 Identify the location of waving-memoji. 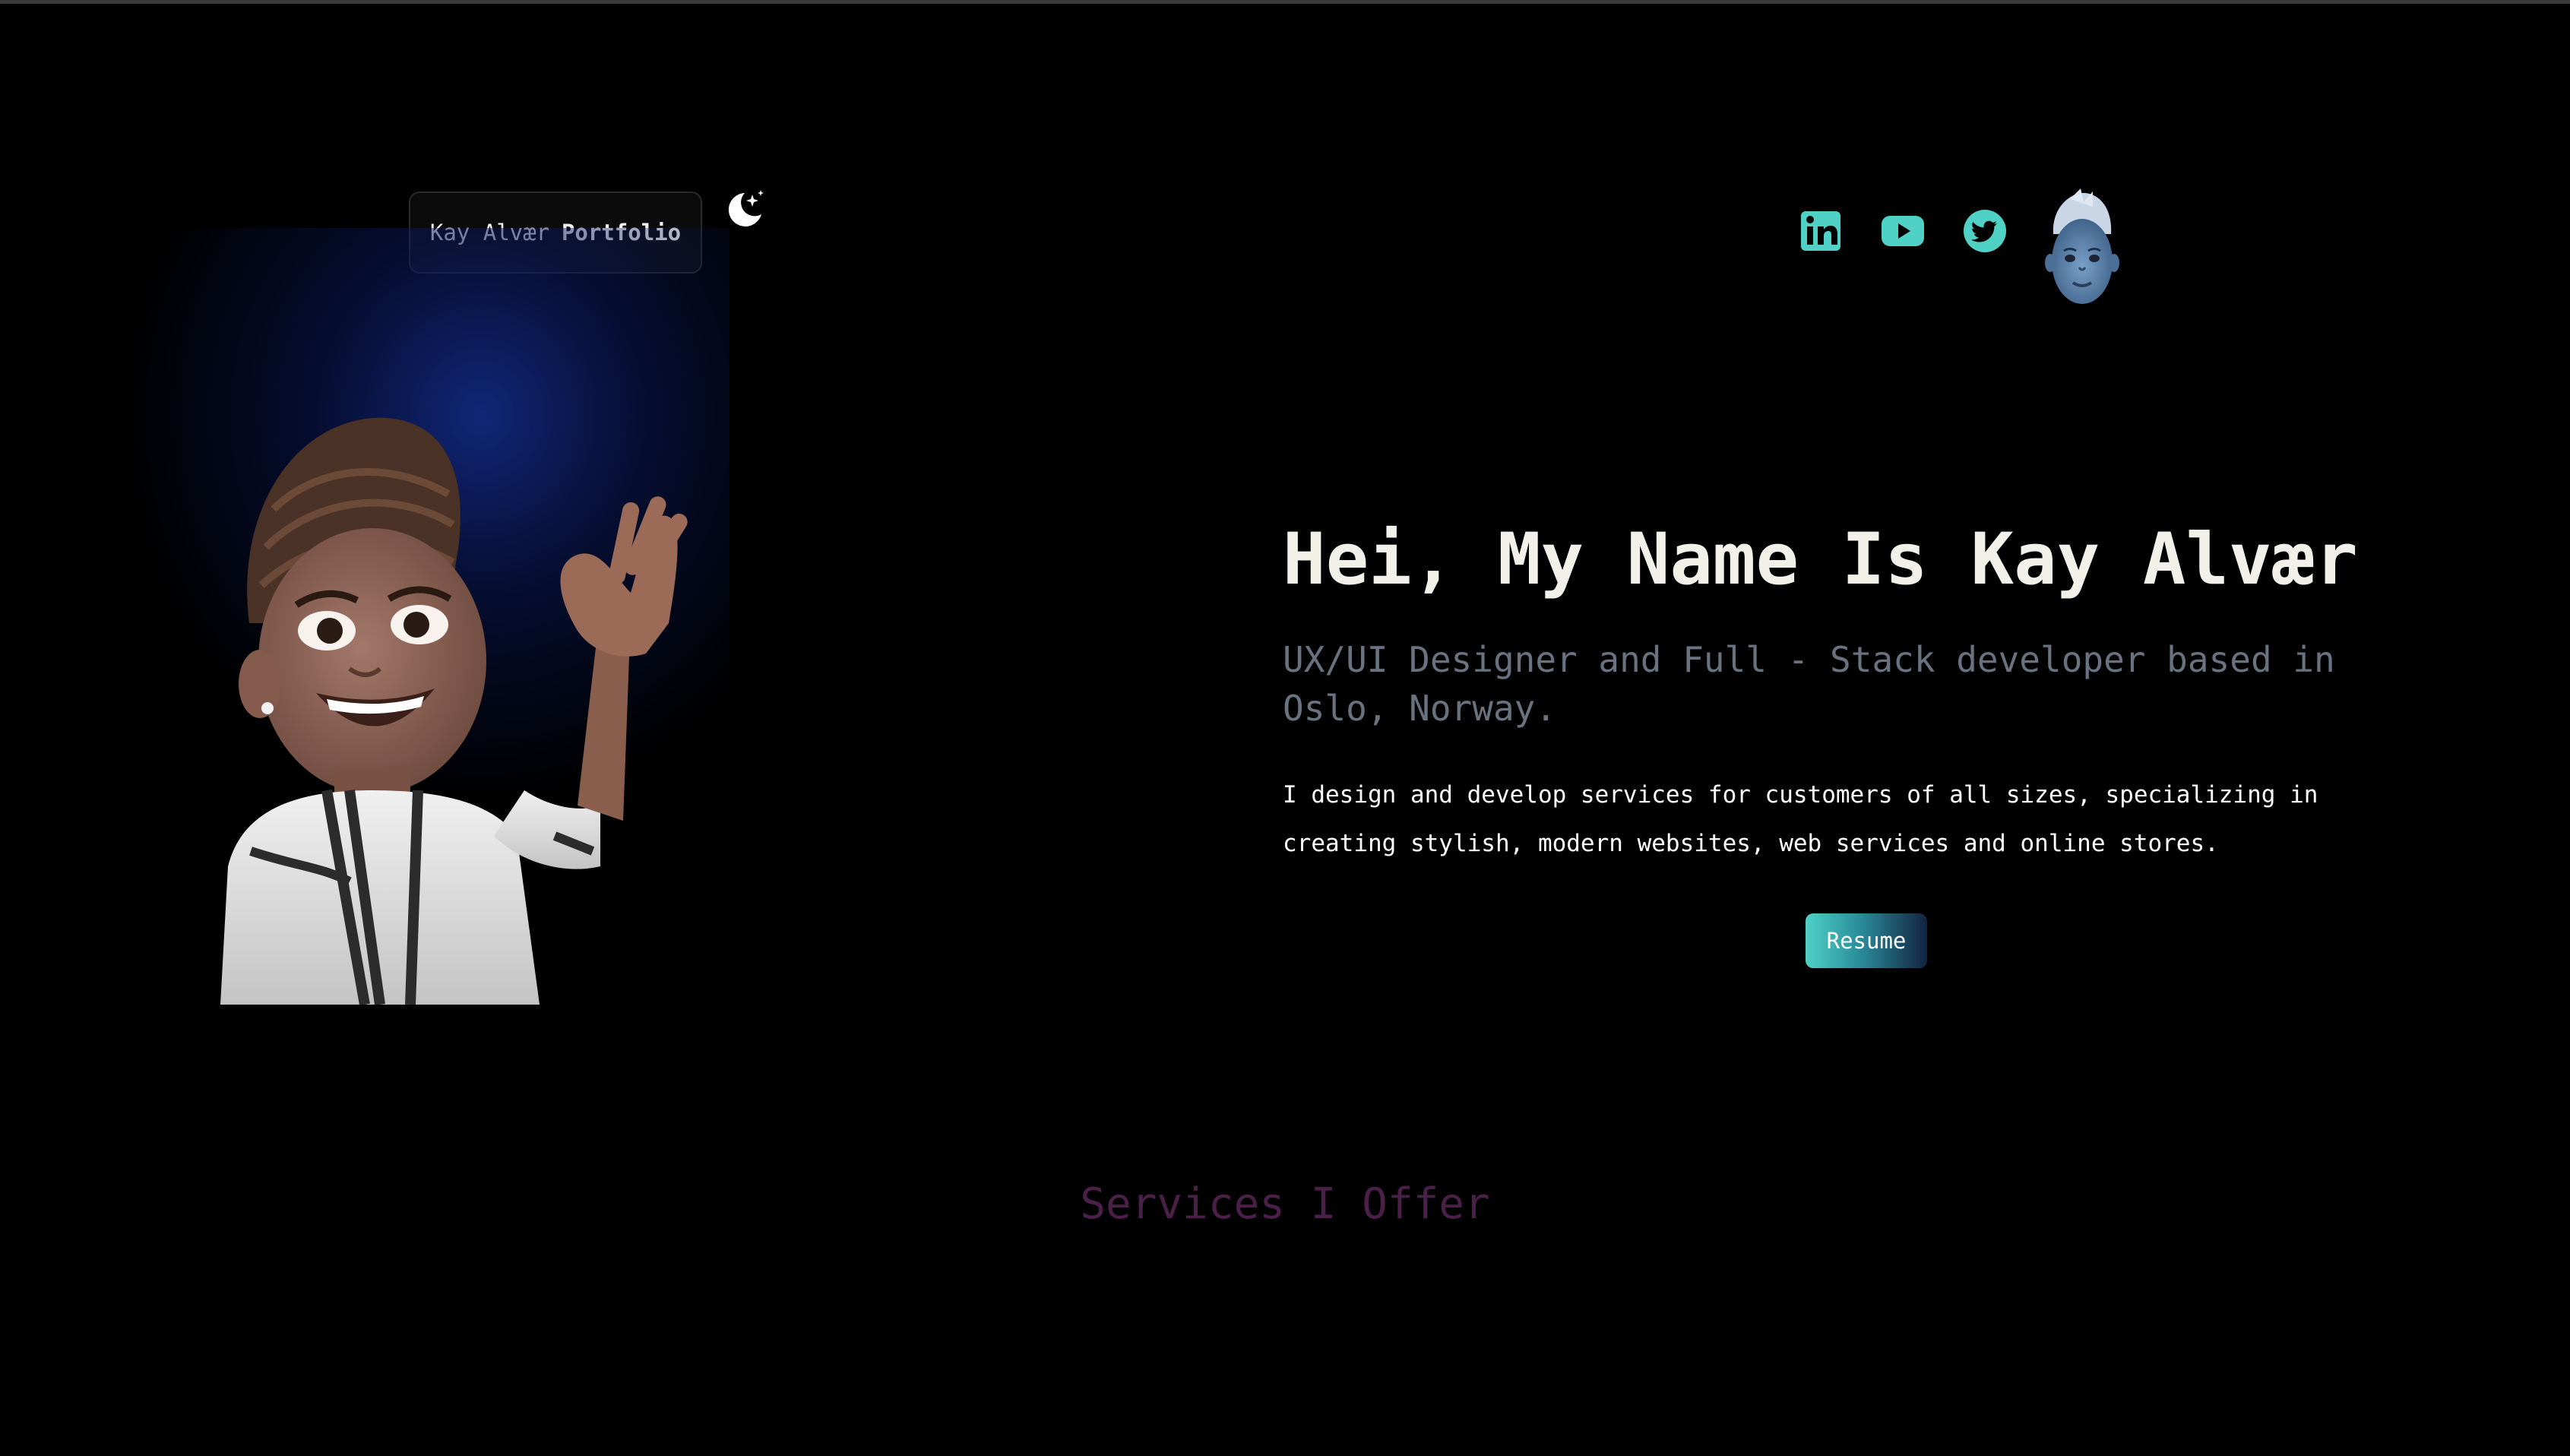
(454, 711).